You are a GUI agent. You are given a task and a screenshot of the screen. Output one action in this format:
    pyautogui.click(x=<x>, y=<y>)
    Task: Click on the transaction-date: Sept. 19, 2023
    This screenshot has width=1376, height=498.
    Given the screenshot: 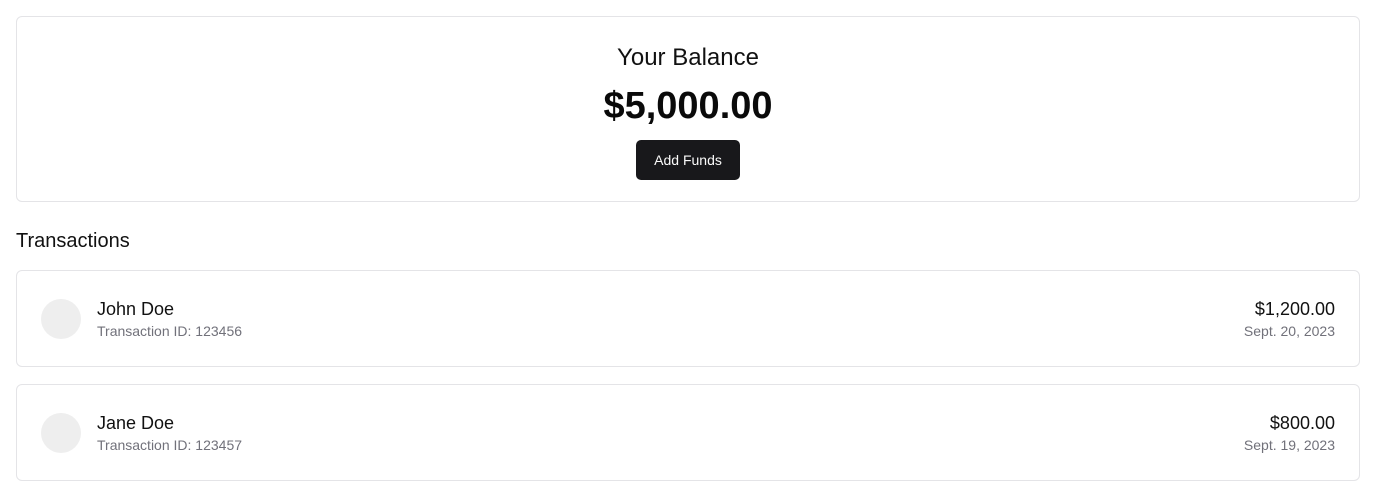 What is the action you would take?
    pyautogui.click(x=1289, y=444)
    